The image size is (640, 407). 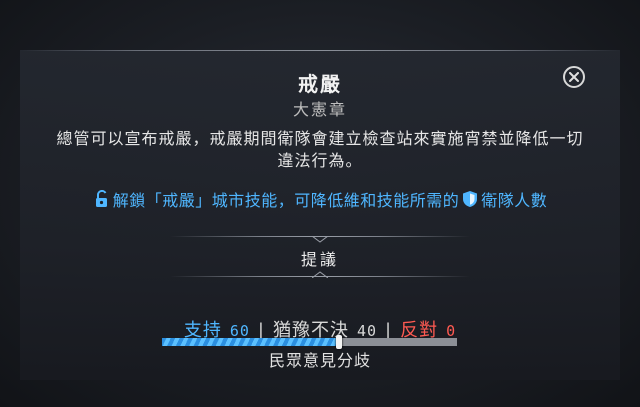 What do you see at coordinates (286, 200) in the screenshot?
I see `unlock-text-prefix: 解鎖「戒嚴」城市技能，可降低維和技能所需的` at bounding box center [286, 200].